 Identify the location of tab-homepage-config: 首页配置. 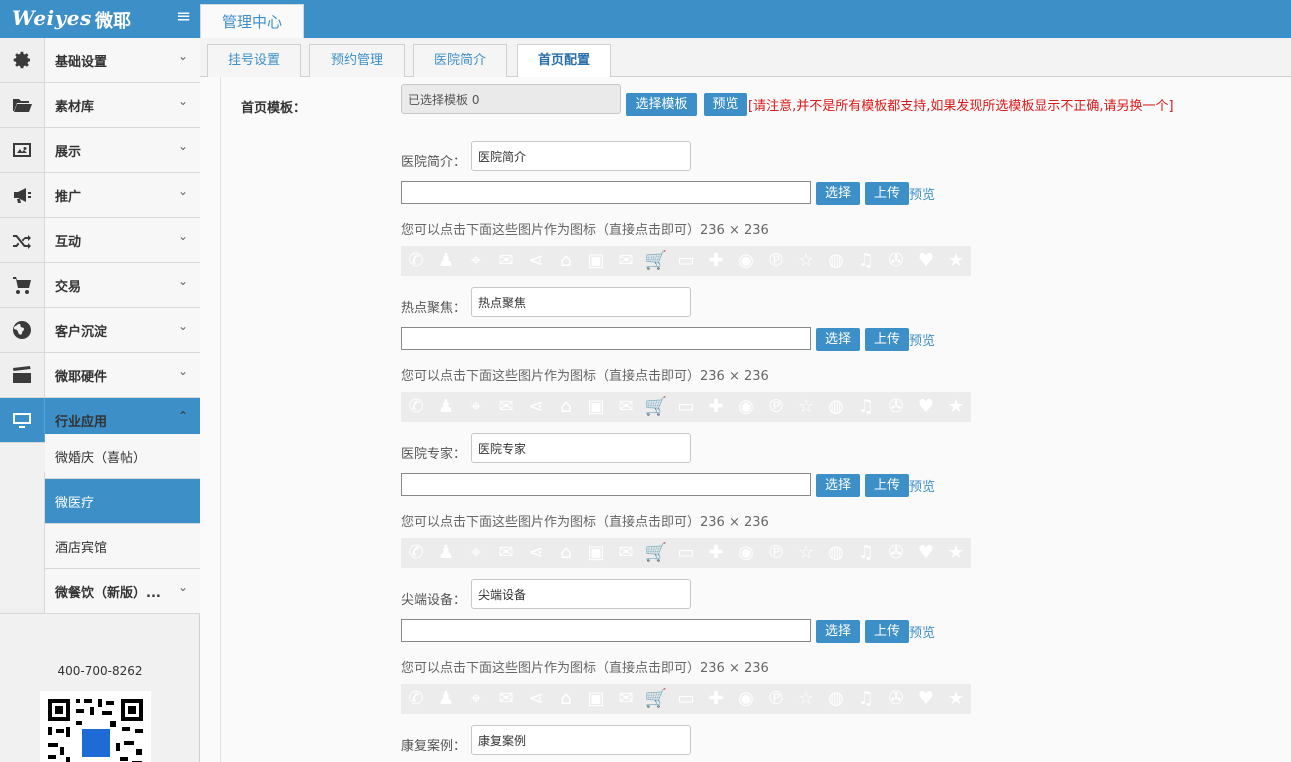
(564, 61).